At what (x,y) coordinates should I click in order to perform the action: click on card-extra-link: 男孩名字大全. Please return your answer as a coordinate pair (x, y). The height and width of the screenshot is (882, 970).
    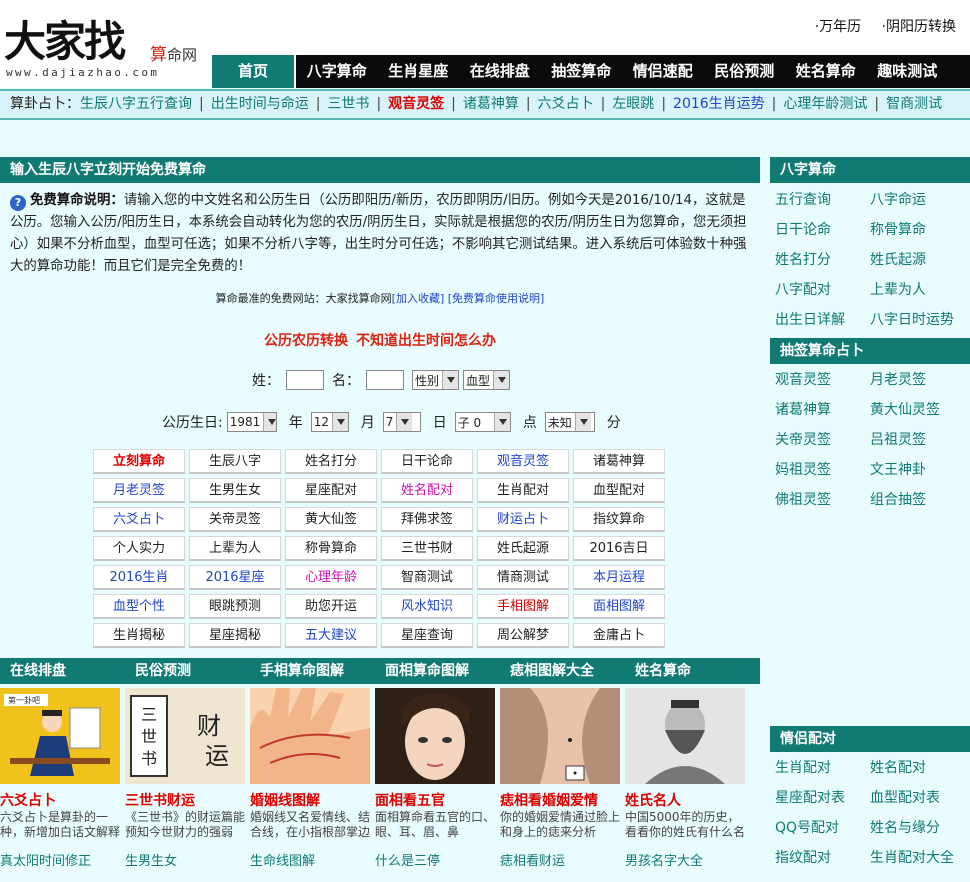
    Looking at the image, I should click on (685, 859).